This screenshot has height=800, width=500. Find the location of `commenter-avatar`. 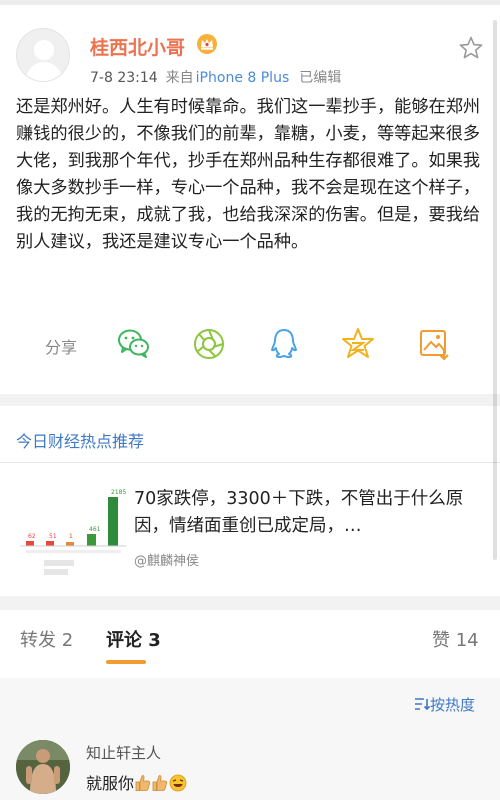

commenter-avatar is located at coordinates (43, 767).